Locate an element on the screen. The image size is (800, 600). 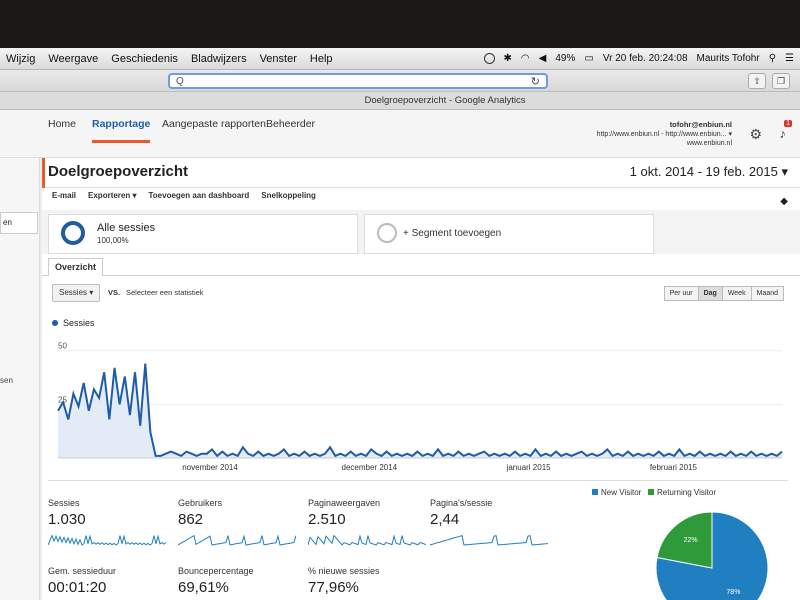
legend-new-square is located at coordinates (595, 492).